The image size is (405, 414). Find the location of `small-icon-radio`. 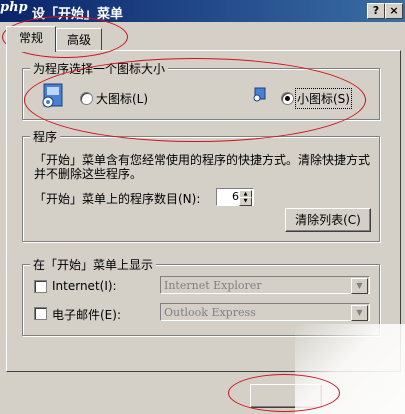

small-icon-radio is located at coordinates (287, 98).